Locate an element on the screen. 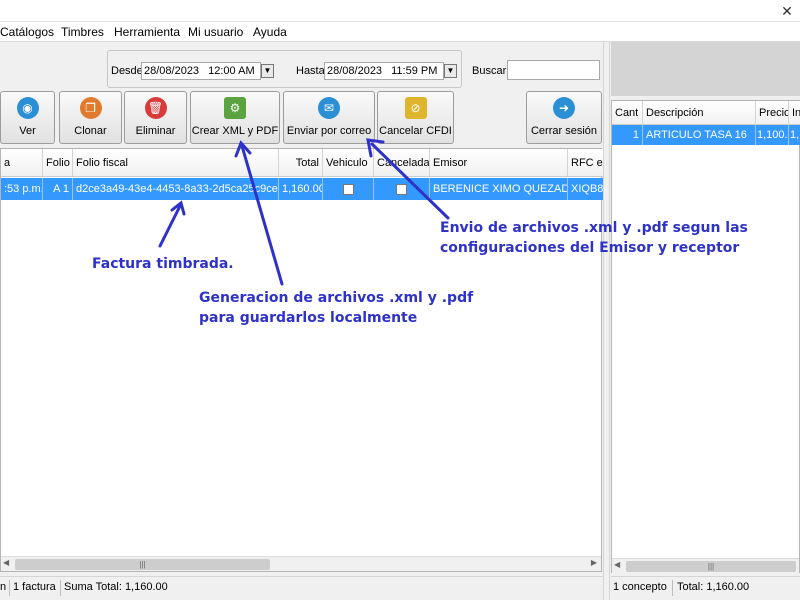  annotation-factura: Factura timbrada. is located at coordinates (163, 264).